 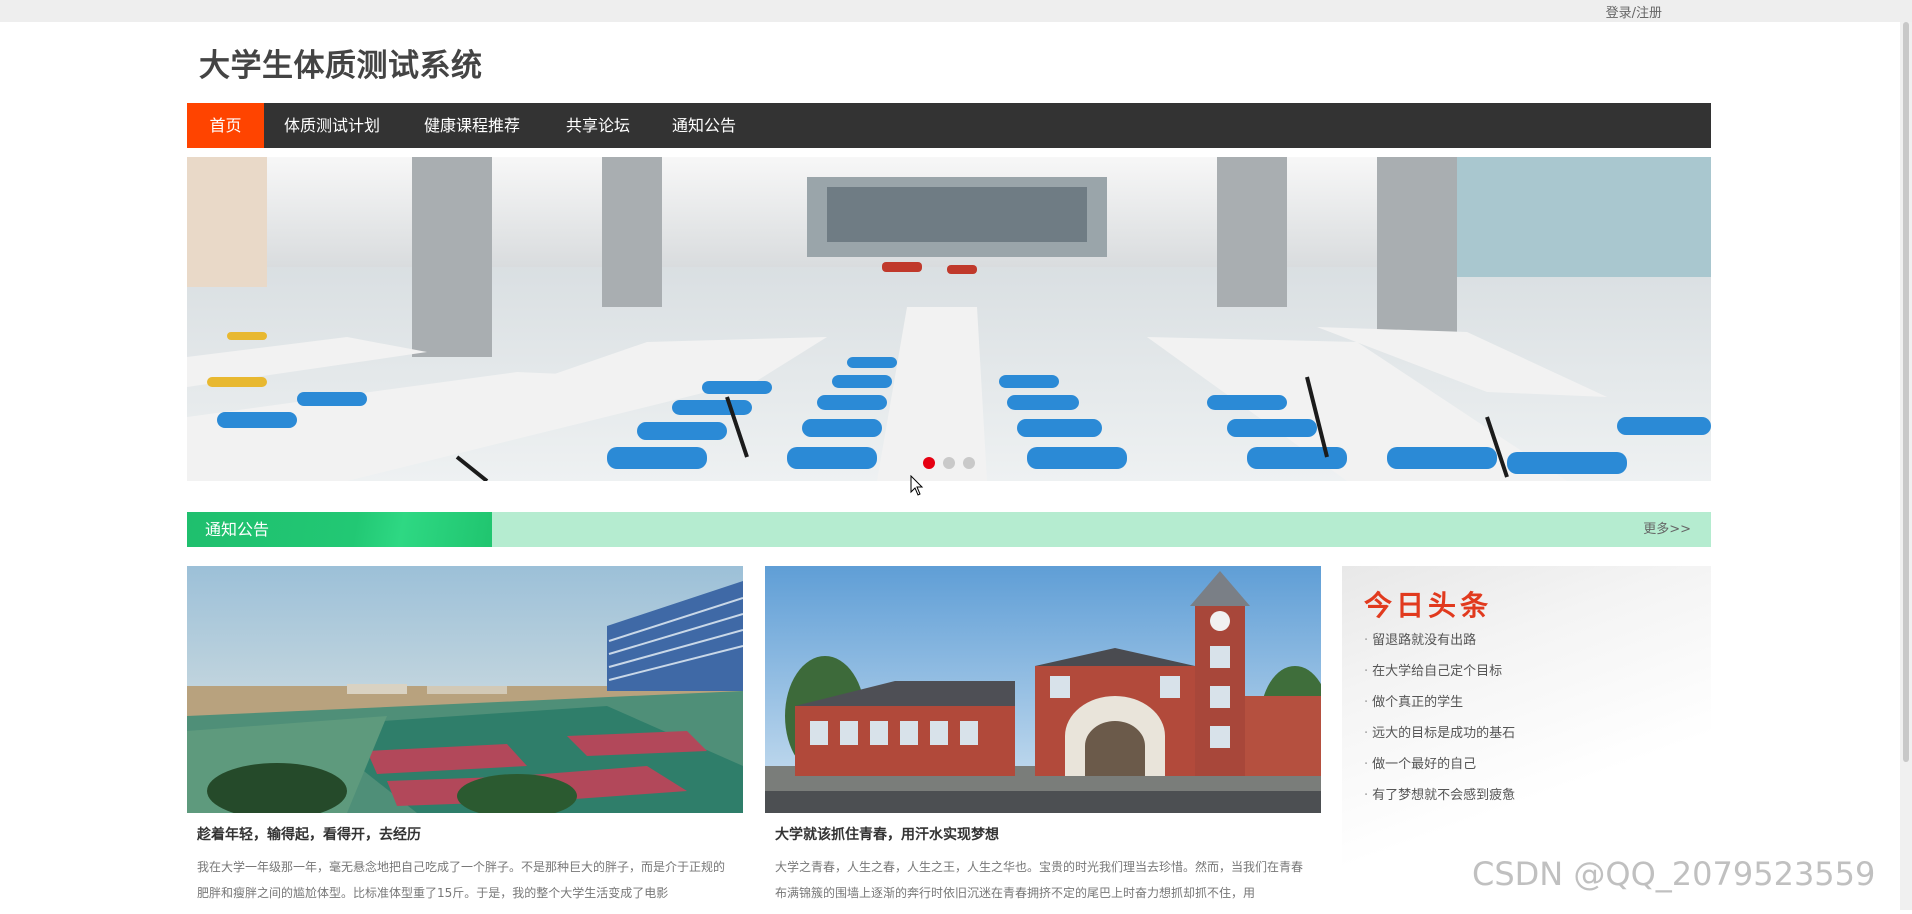 What do you see at coordinates (1439, 709) in the screenshot?
I see `headline-item: 做个真正的学生` at bounding box center [1439, 709].